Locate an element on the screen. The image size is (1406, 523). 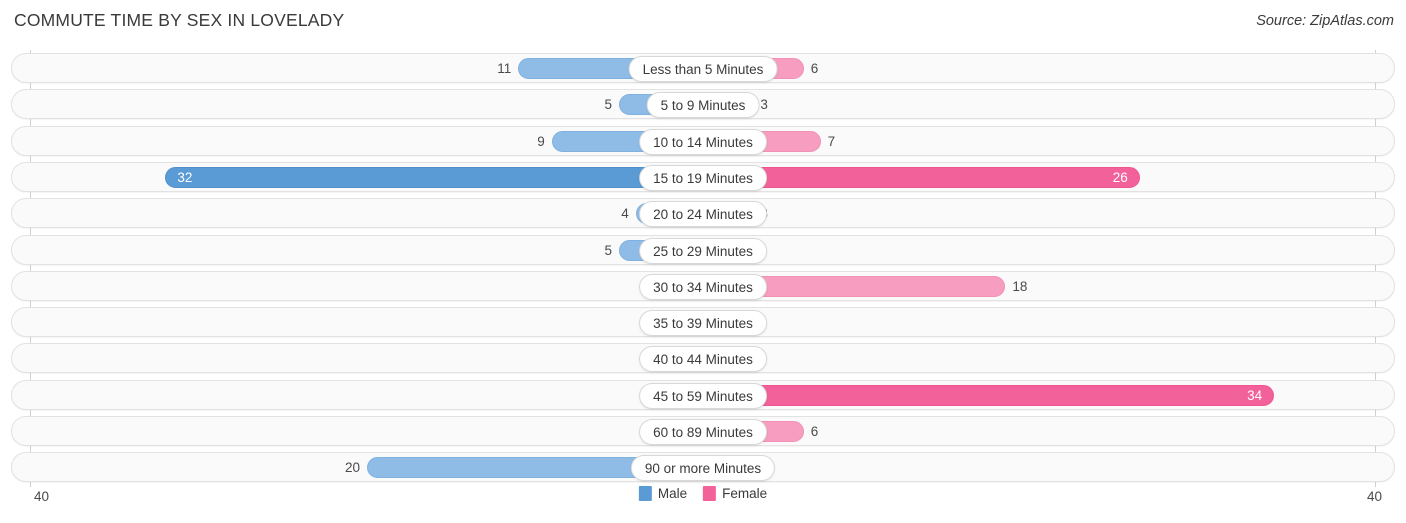
category-label: 35 to 39 Minutes is located at coordinates (703, 323).